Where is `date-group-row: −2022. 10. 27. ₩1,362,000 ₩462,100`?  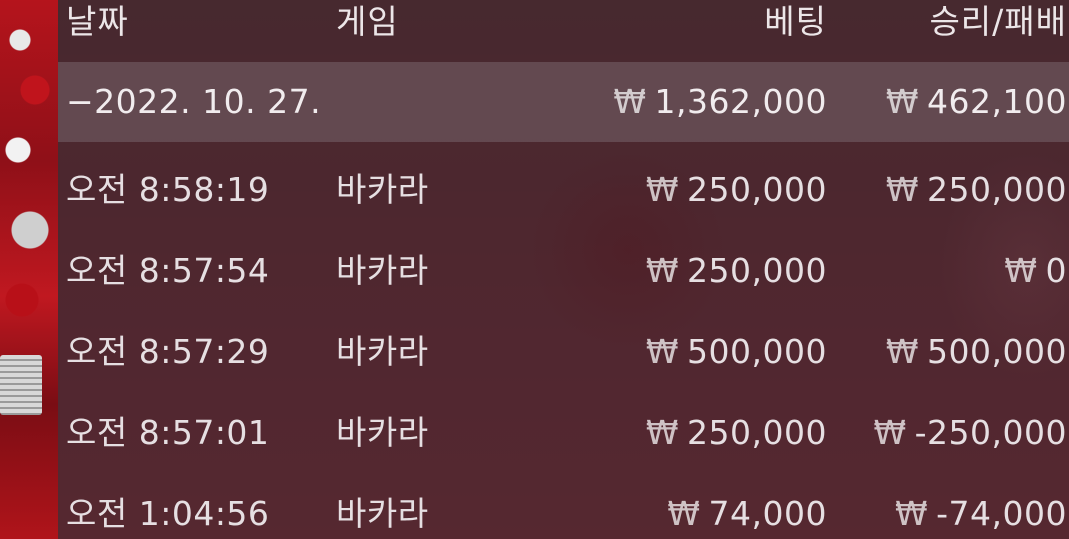
date-group-row: −2022. 10. 27. ₩1,362,000 ₩462,100 is located at coordinates (563, 102).